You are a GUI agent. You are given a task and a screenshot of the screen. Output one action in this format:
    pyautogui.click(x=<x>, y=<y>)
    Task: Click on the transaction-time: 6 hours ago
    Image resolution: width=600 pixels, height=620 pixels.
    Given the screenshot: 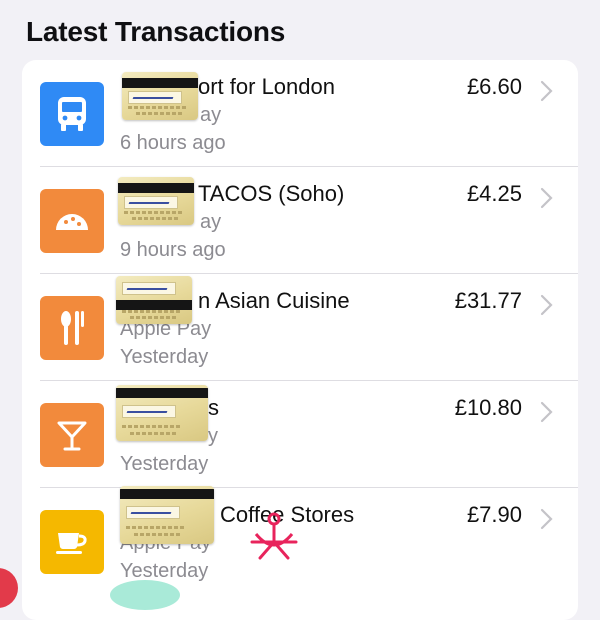 What is the action you would take?
    pyautogui.click(x=173, y=143)
    